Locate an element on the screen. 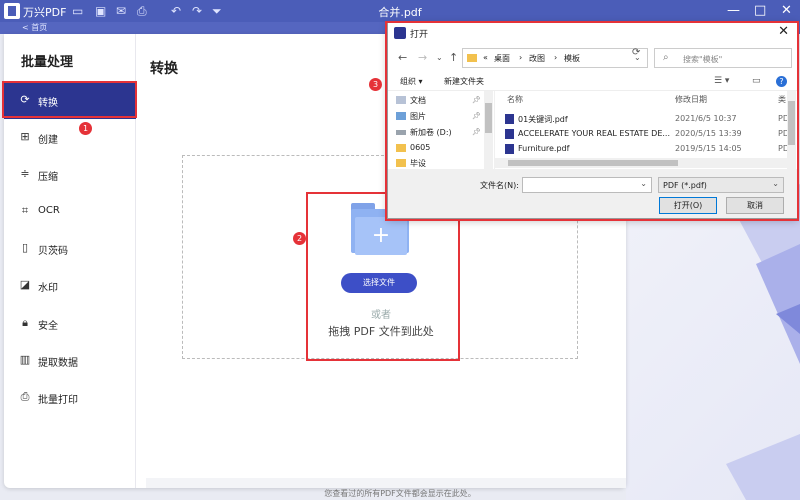 Image resolution: width=800 pixels, height=500 pixels. window-title: 合并.pdf is located at coordinates (400, 12).